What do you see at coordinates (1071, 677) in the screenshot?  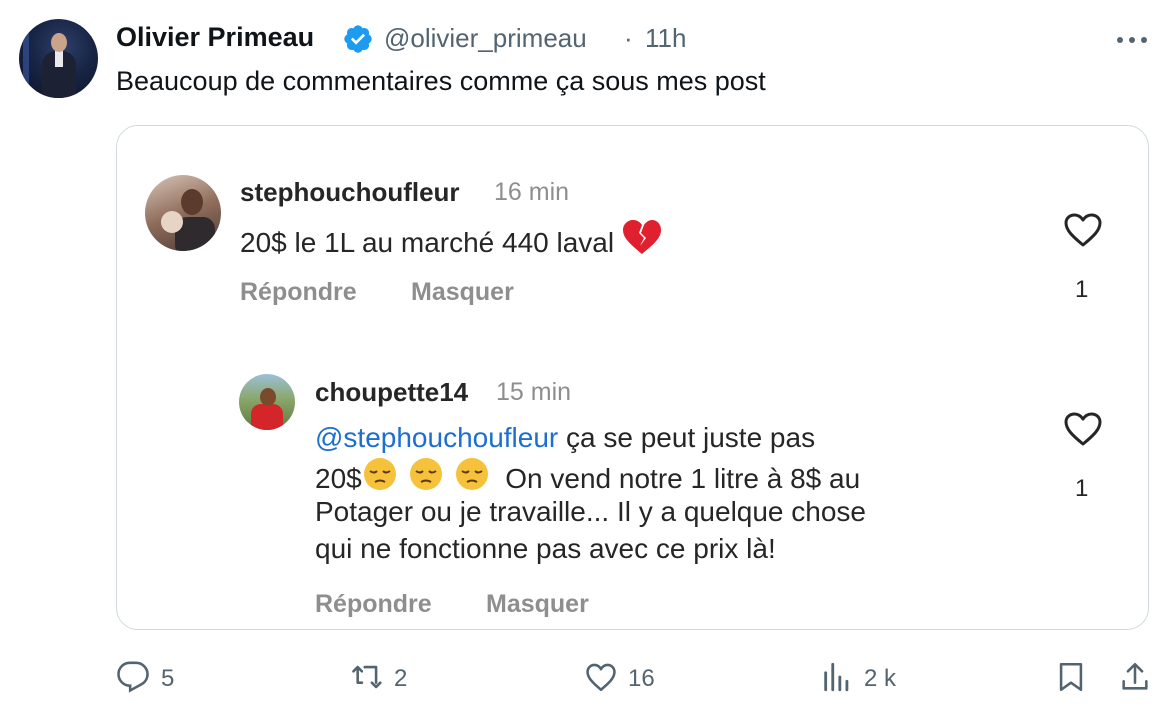 I see `bookmark-icon` at bounding box center [1071, 677].